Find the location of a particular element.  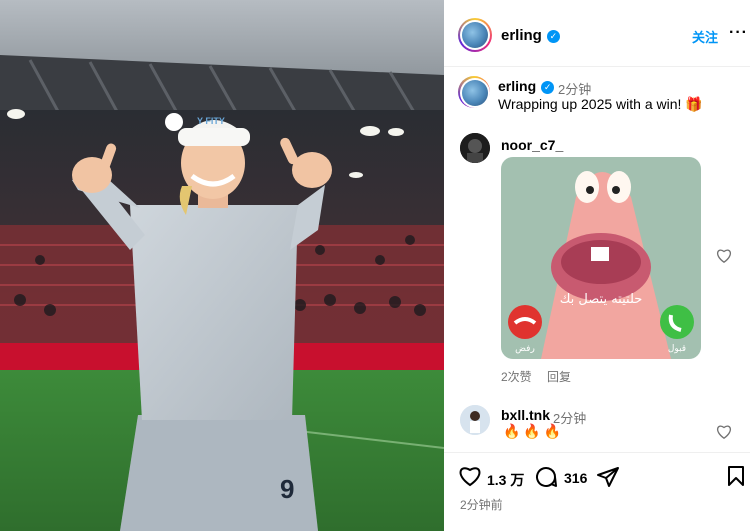

caption-avatar is located at coordinates (474, 92).